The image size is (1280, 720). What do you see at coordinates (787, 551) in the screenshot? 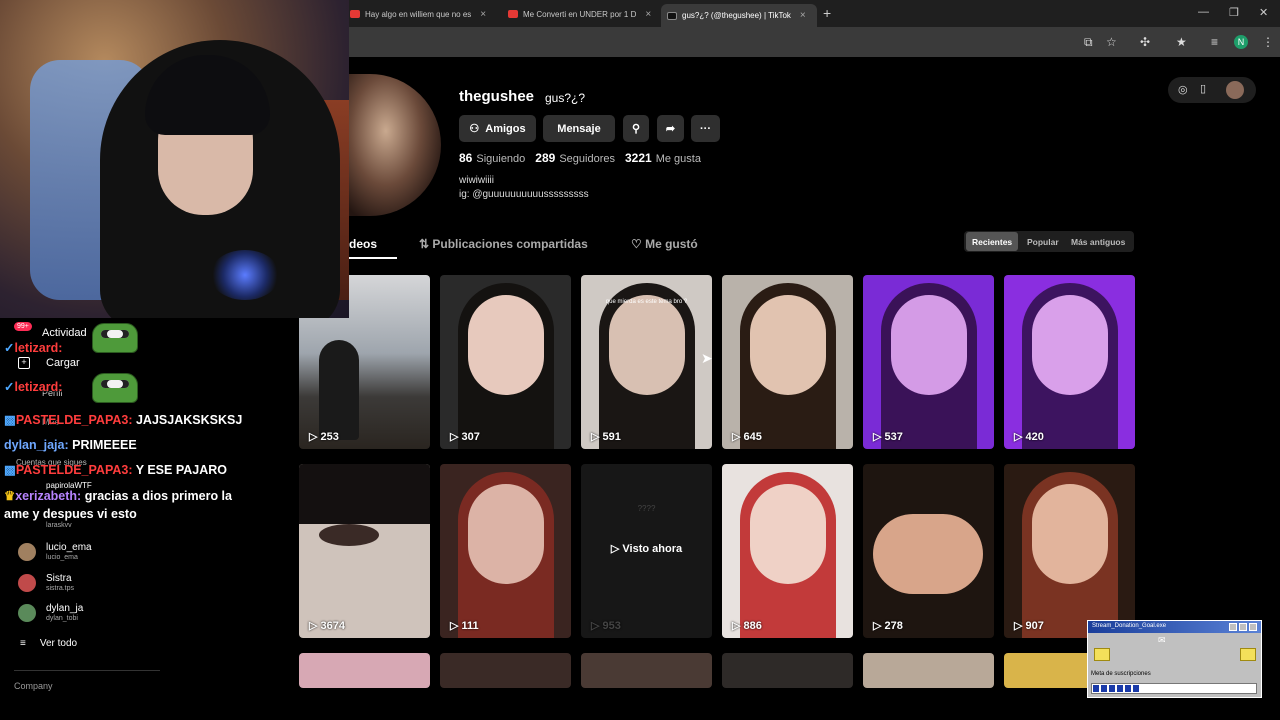
I see `video-thumbnail: ▷ 886` at bounding box center [787, 551].